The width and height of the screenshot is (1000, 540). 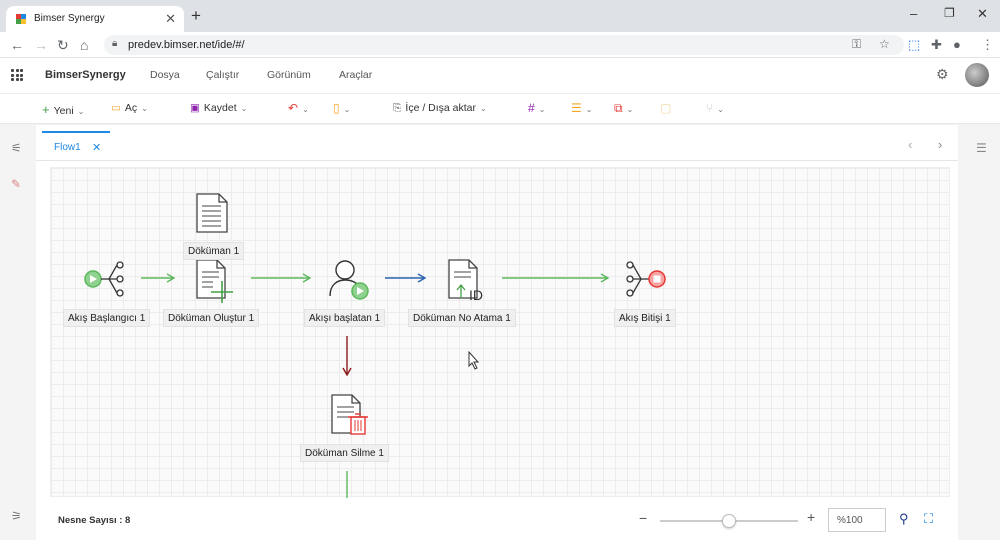 What do you see at coordinates (500, 16) in the screenshot?
I see `browser-tab-strip: Bimser Synergy ✕ + – ❐ ✕` at bounding box center [500, 16].